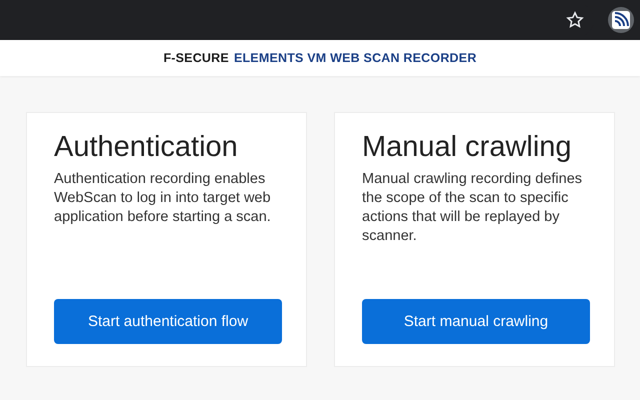 Image resolution: width=640 pixels, height=400 pixels. I want to click on card-description: Authentication recording enables WebScan to log in into target web application before starting a scan., so click(163, 198).